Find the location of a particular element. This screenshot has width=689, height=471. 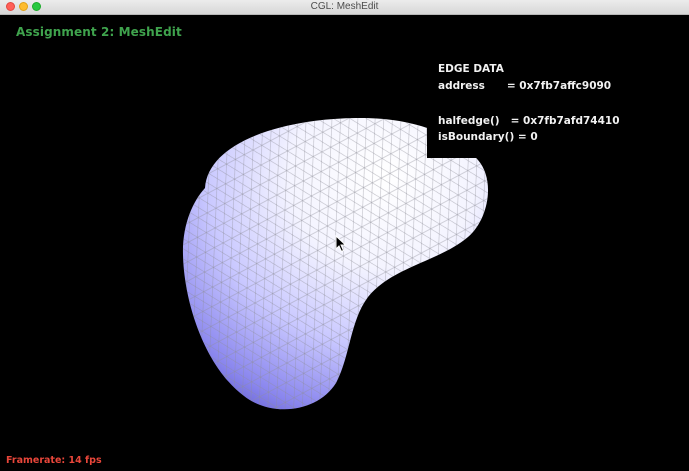

edge-halfedge-line: halfedge() = 0x7fb7afd74410 is located at coordinates (529, 121).